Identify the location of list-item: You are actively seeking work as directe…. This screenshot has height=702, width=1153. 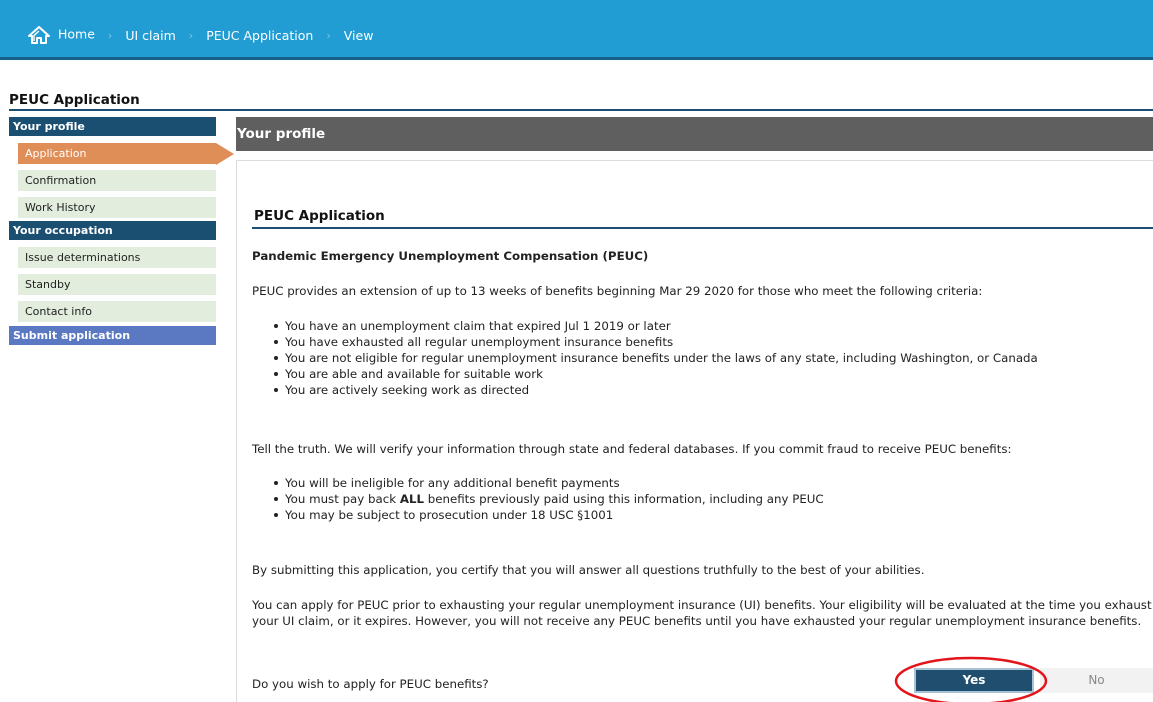
(655, 390).